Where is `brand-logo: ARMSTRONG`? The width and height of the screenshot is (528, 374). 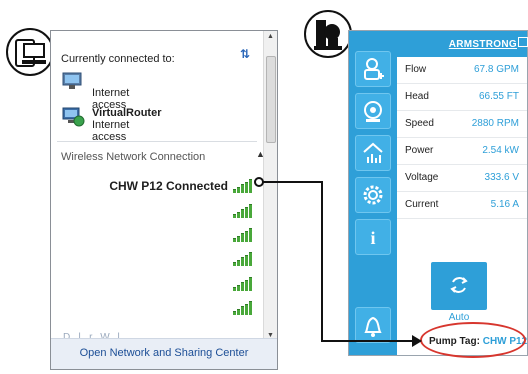 brand-logo: ARMSTRONG is located at coordinates (482, 44).